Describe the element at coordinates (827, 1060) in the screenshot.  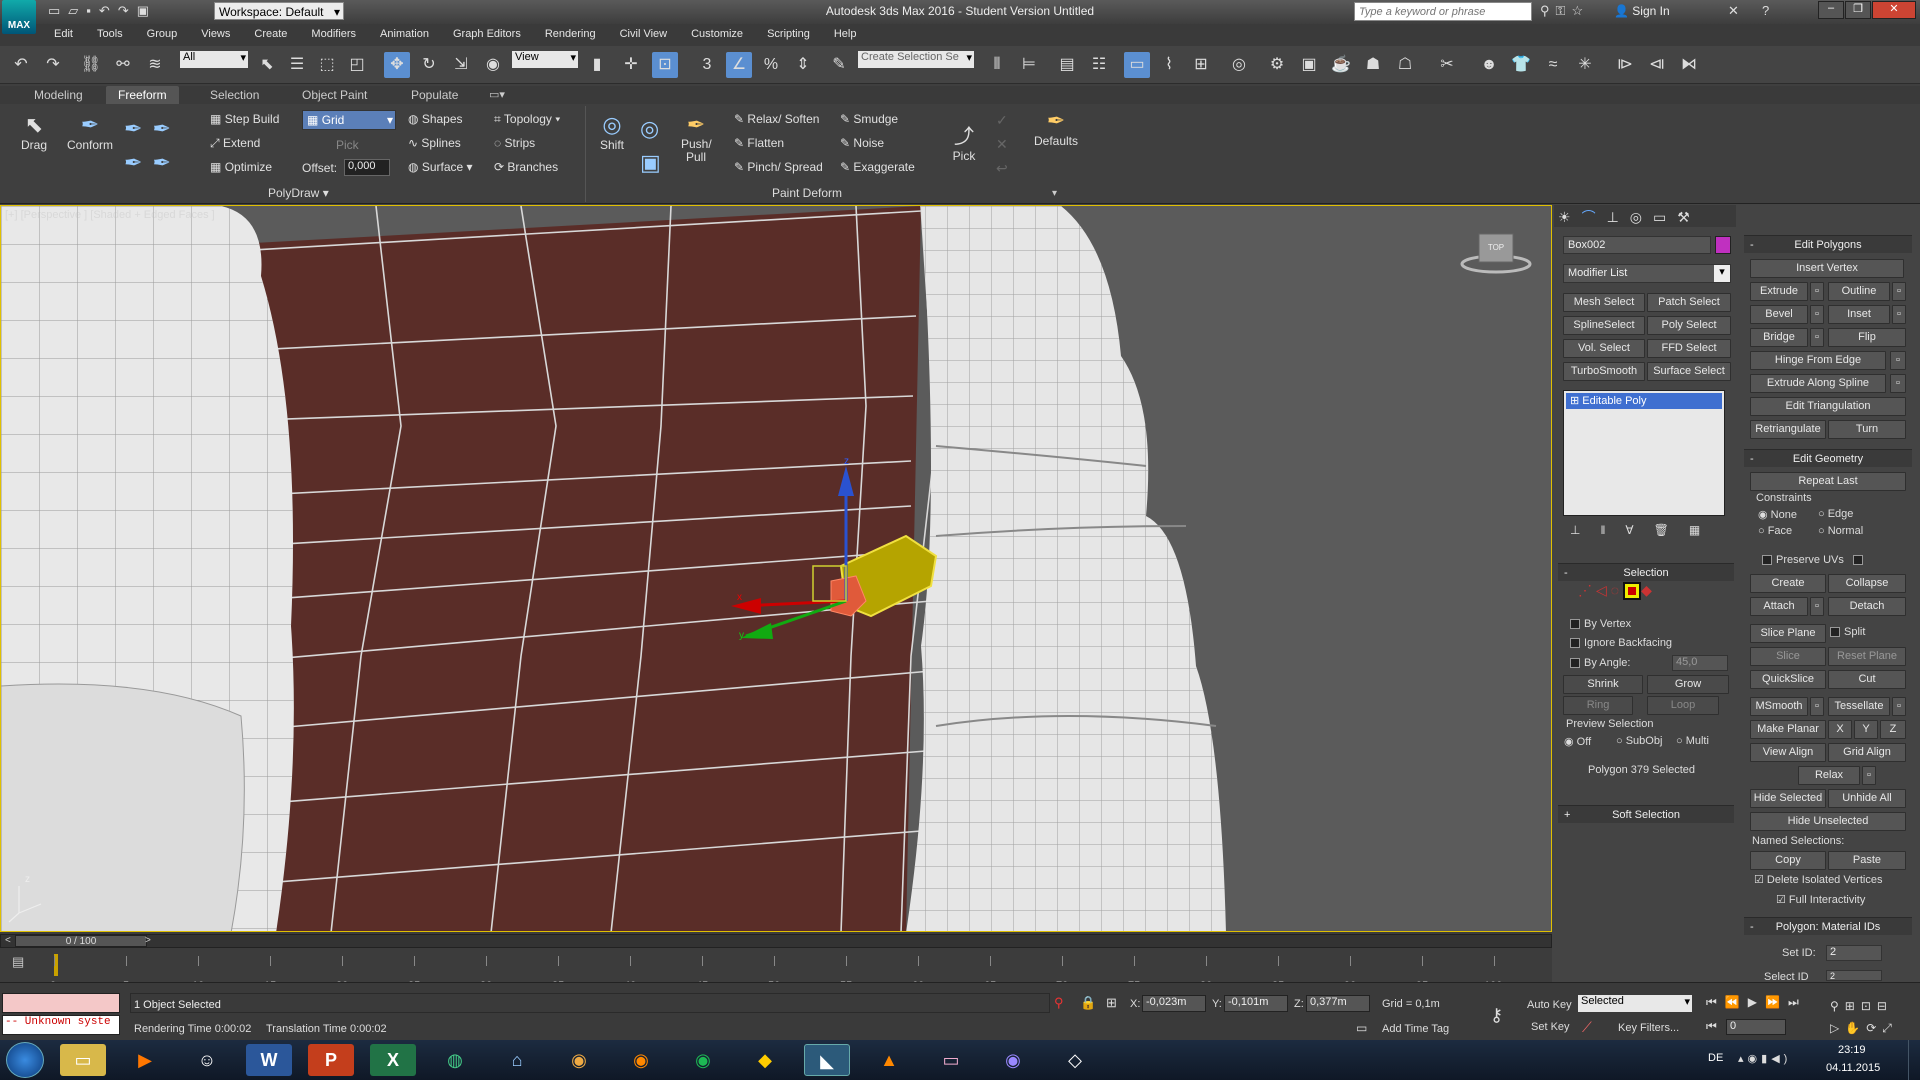
I see `3dsmax-icon: ◣` at that location.